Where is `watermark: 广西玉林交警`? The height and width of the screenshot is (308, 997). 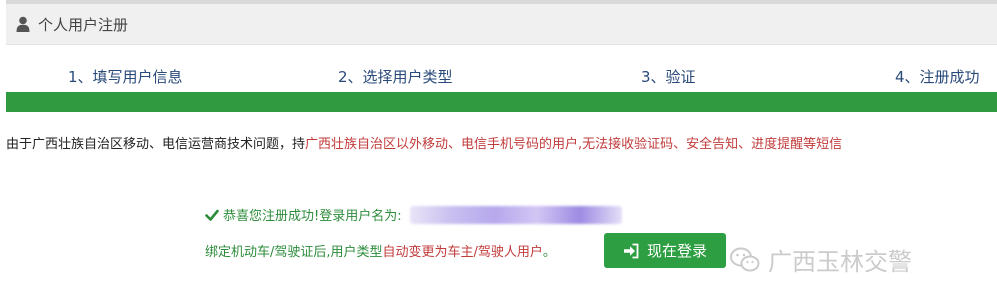 watermark: 广西玉林交警 is located at coordinates (821, 259).